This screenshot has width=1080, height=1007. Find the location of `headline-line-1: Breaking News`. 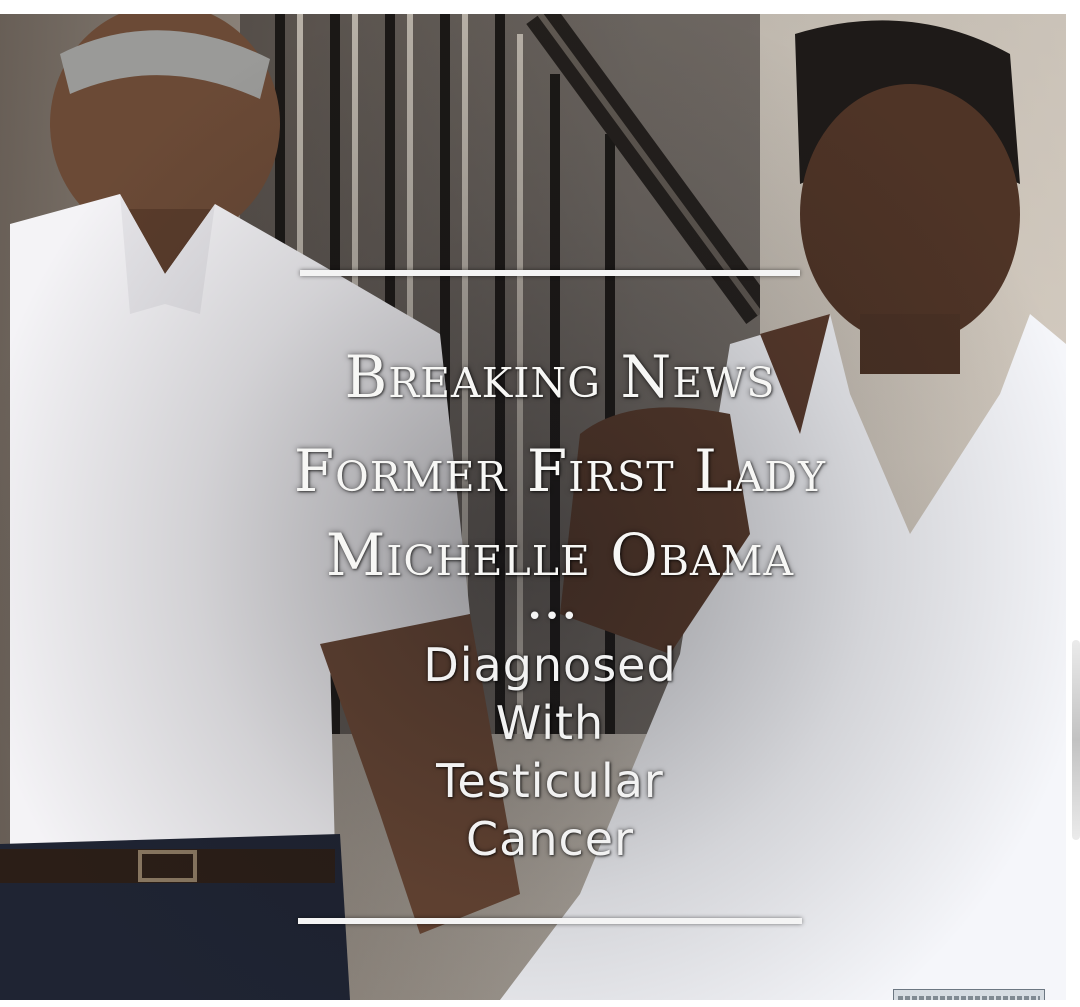

headline-line-1: Breaking News is located at coordinates (560, 377).